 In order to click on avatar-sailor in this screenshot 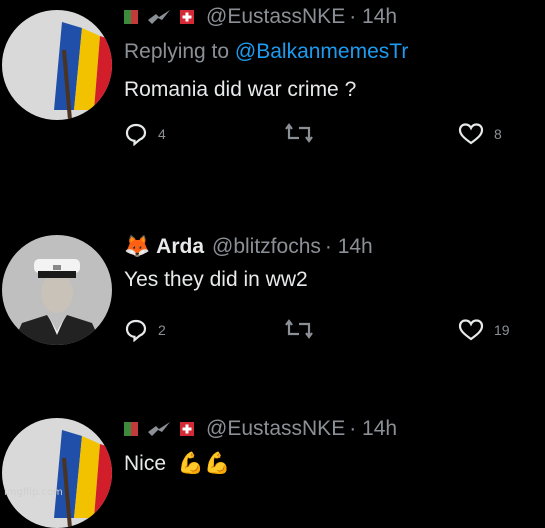, I will do `click(57, 290)`.